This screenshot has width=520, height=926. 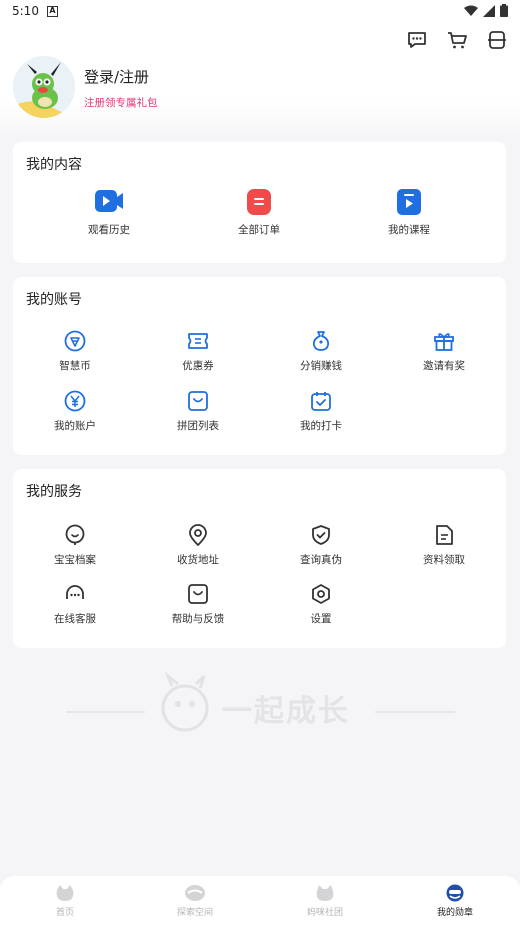 What do you see at coordinates (75, 401) in the screenshot?
I see `yen-icon` at bounding box center [75, 401].